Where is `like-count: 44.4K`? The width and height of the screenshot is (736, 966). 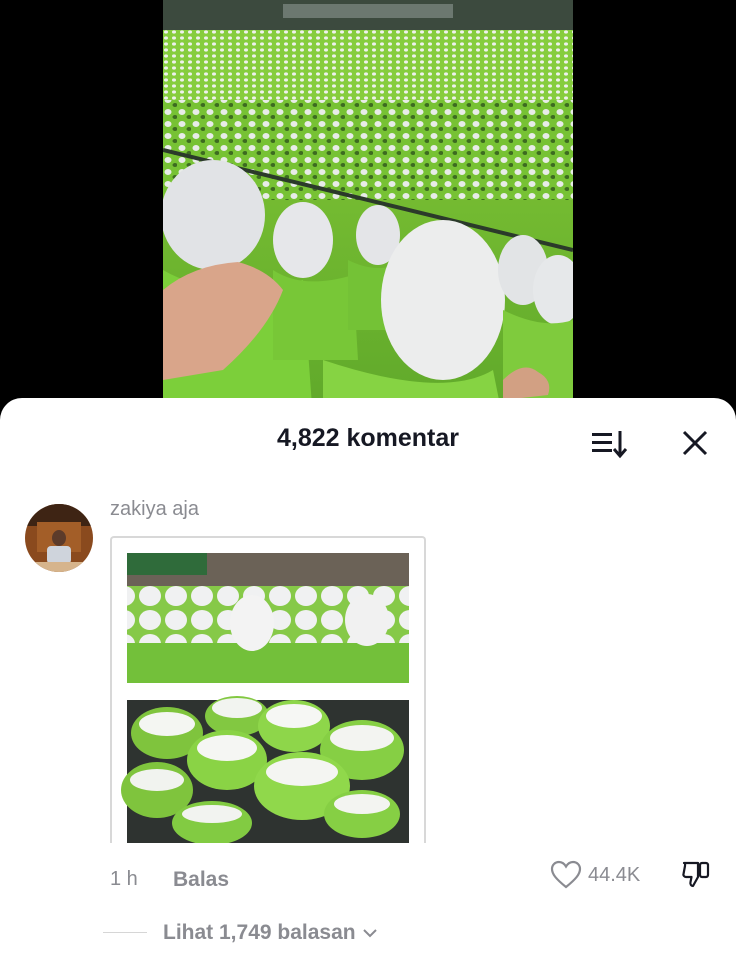
like-count: 44.4K is located at coordinates (614, 874).